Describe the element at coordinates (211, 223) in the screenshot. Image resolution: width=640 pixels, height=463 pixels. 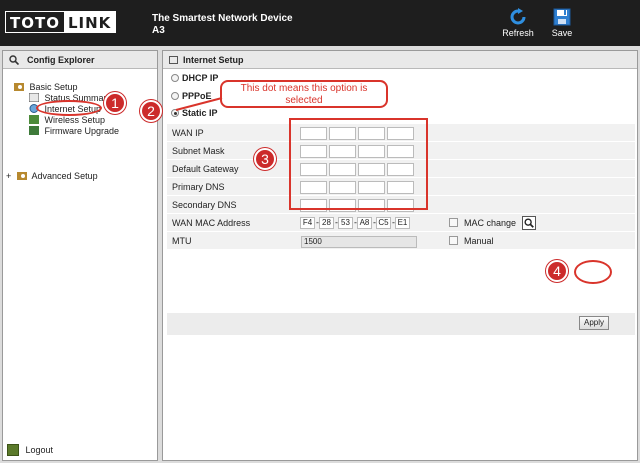
I see `wan-mac-label: WAN MAC Address` at that location.